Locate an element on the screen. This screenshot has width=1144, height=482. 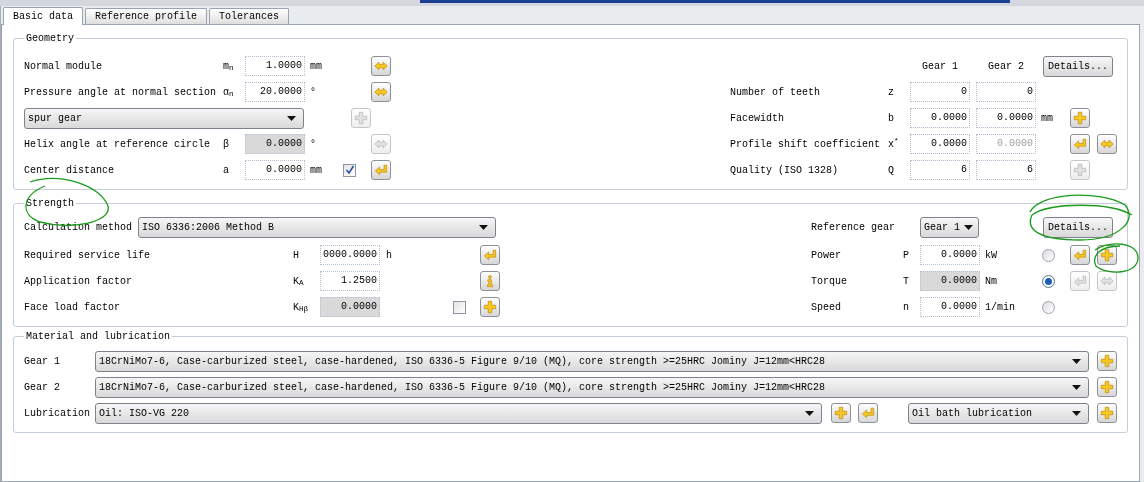
field-label: Number of teeth is located at coordinates (775, 92).